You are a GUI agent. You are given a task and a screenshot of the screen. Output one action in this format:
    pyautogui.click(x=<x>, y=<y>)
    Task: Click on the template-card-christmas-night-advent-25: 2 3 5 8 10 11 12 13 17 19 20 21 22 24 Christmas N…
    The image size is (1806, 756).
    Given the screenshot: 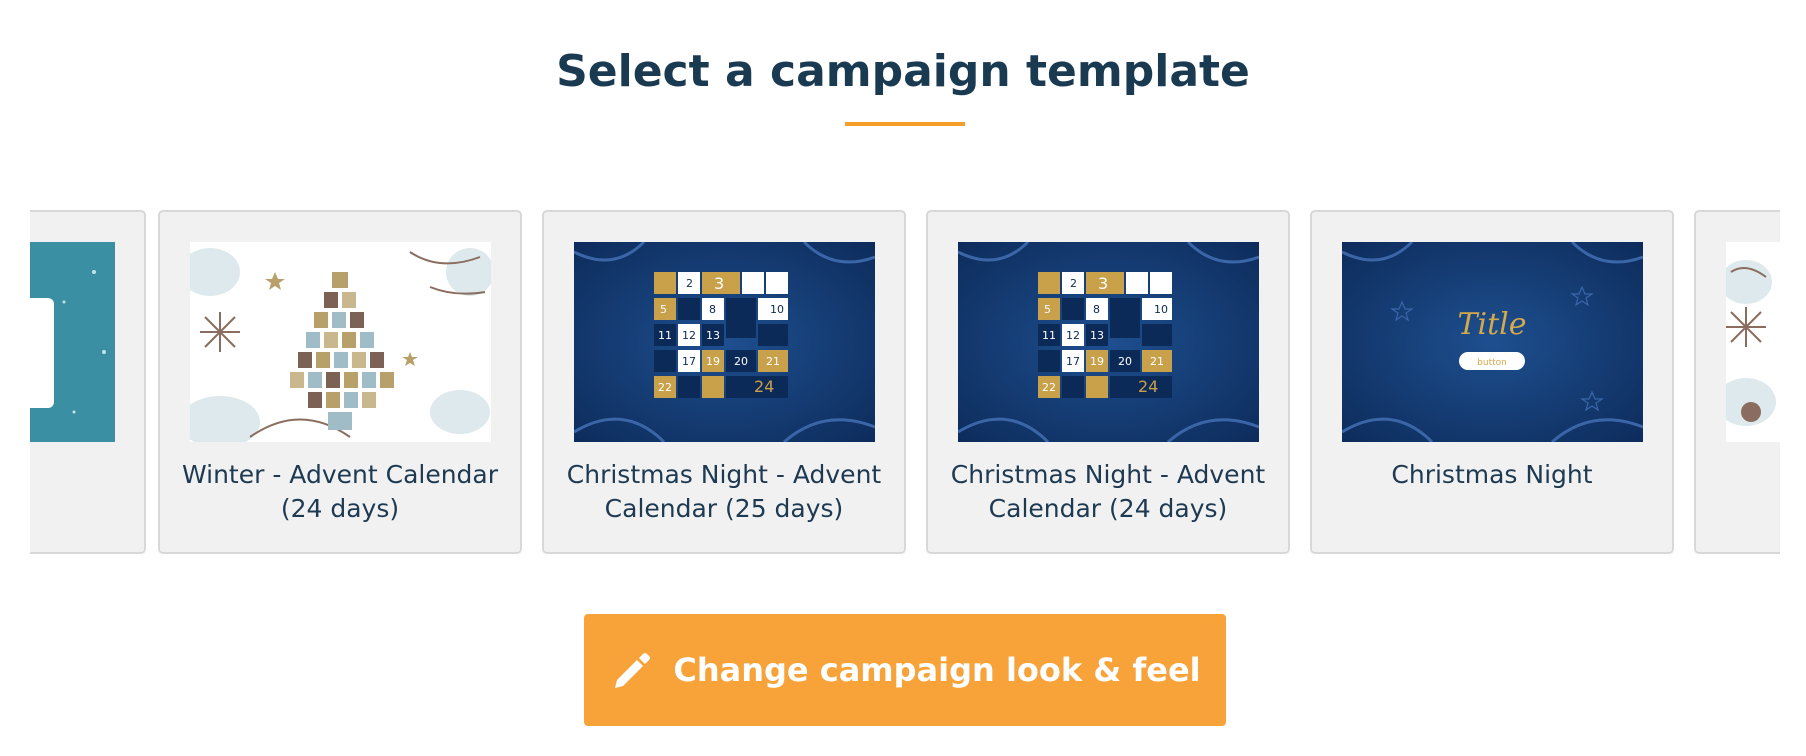 What is the action you would take?
    pyautogui.click(x=724, y=382)
    